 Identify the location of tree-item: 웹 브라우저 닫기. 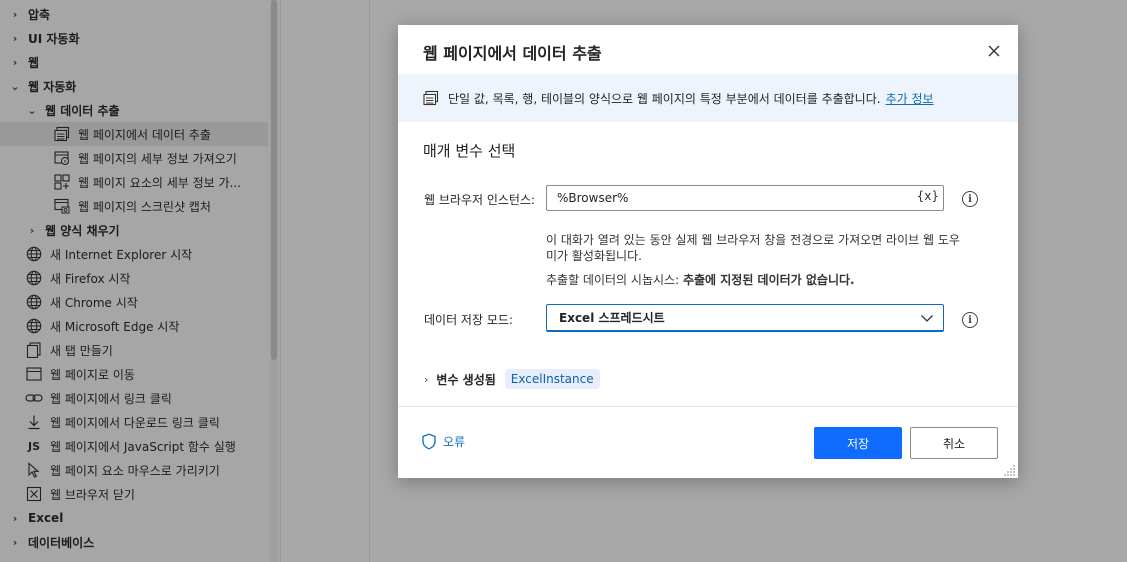
(134, 494).